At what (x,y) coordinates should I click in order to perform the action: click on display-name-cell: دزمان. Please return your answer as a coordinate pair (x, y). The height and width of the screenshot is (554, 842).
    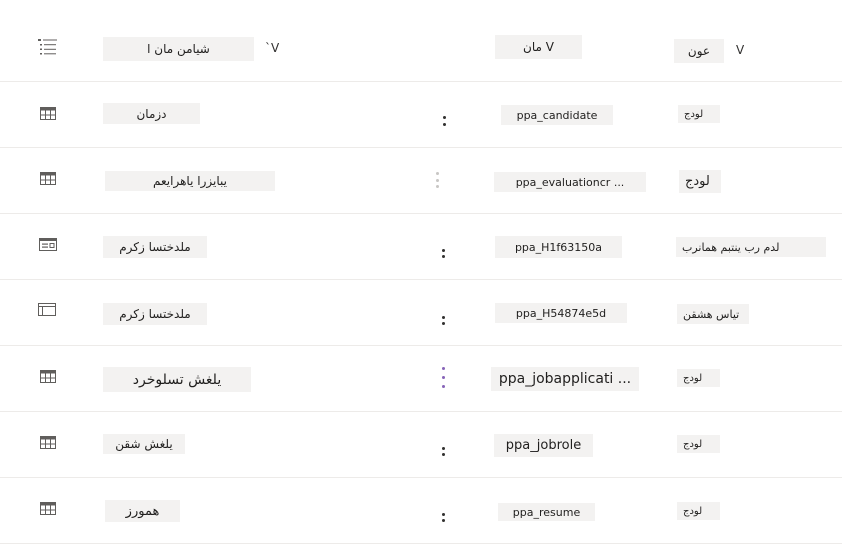
    Looking at the image, I should click on (151, 113).